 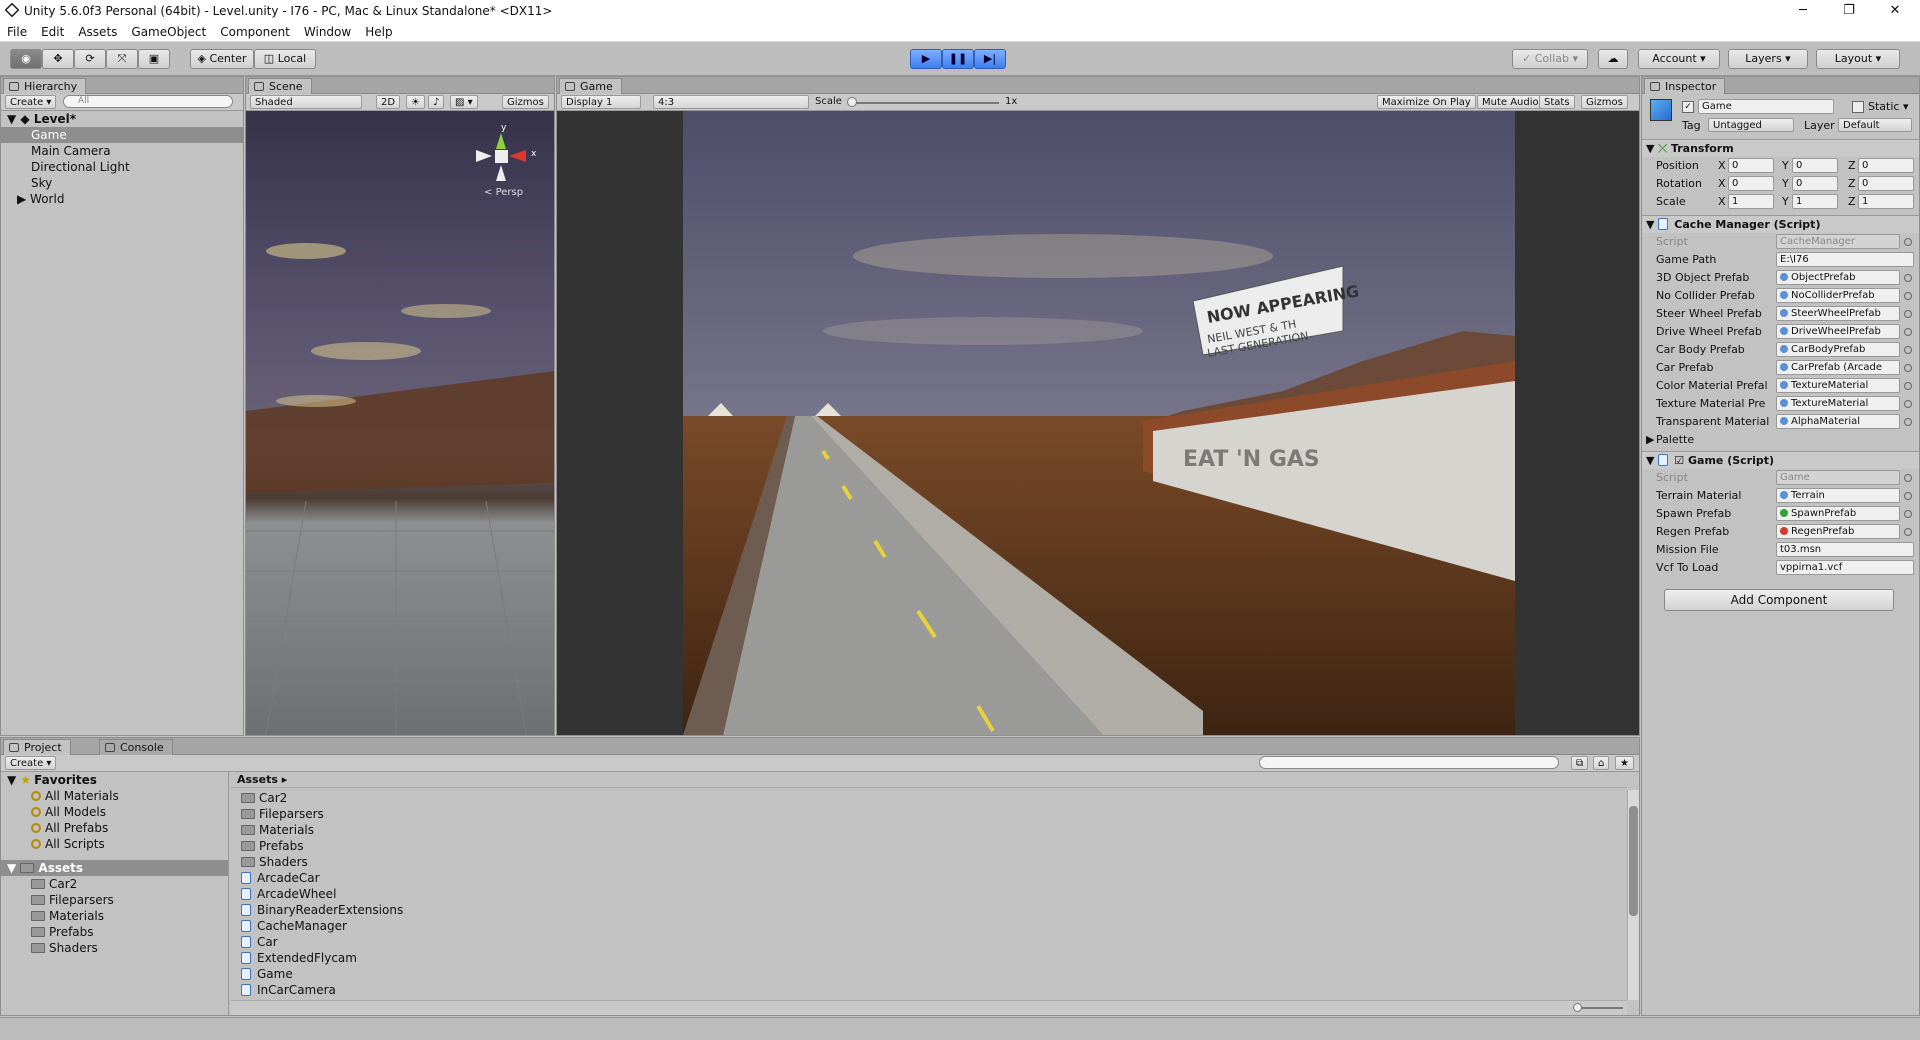 I want to click on hierarchy-search-input: All, so click(x=148, y=101).